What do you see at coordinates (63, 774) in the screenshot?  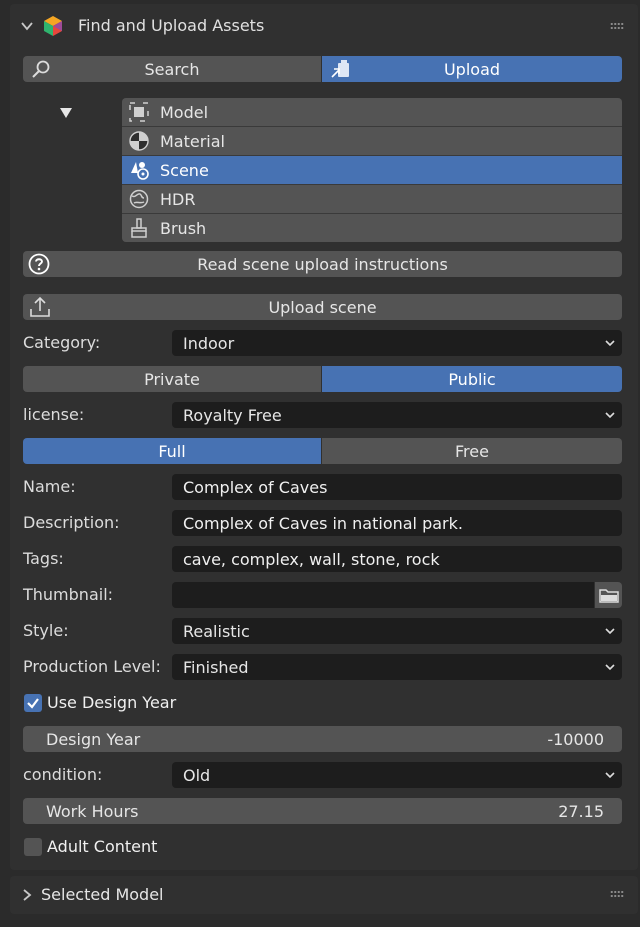 I see `condition-label: condition:` at bounding box center [63, 774].